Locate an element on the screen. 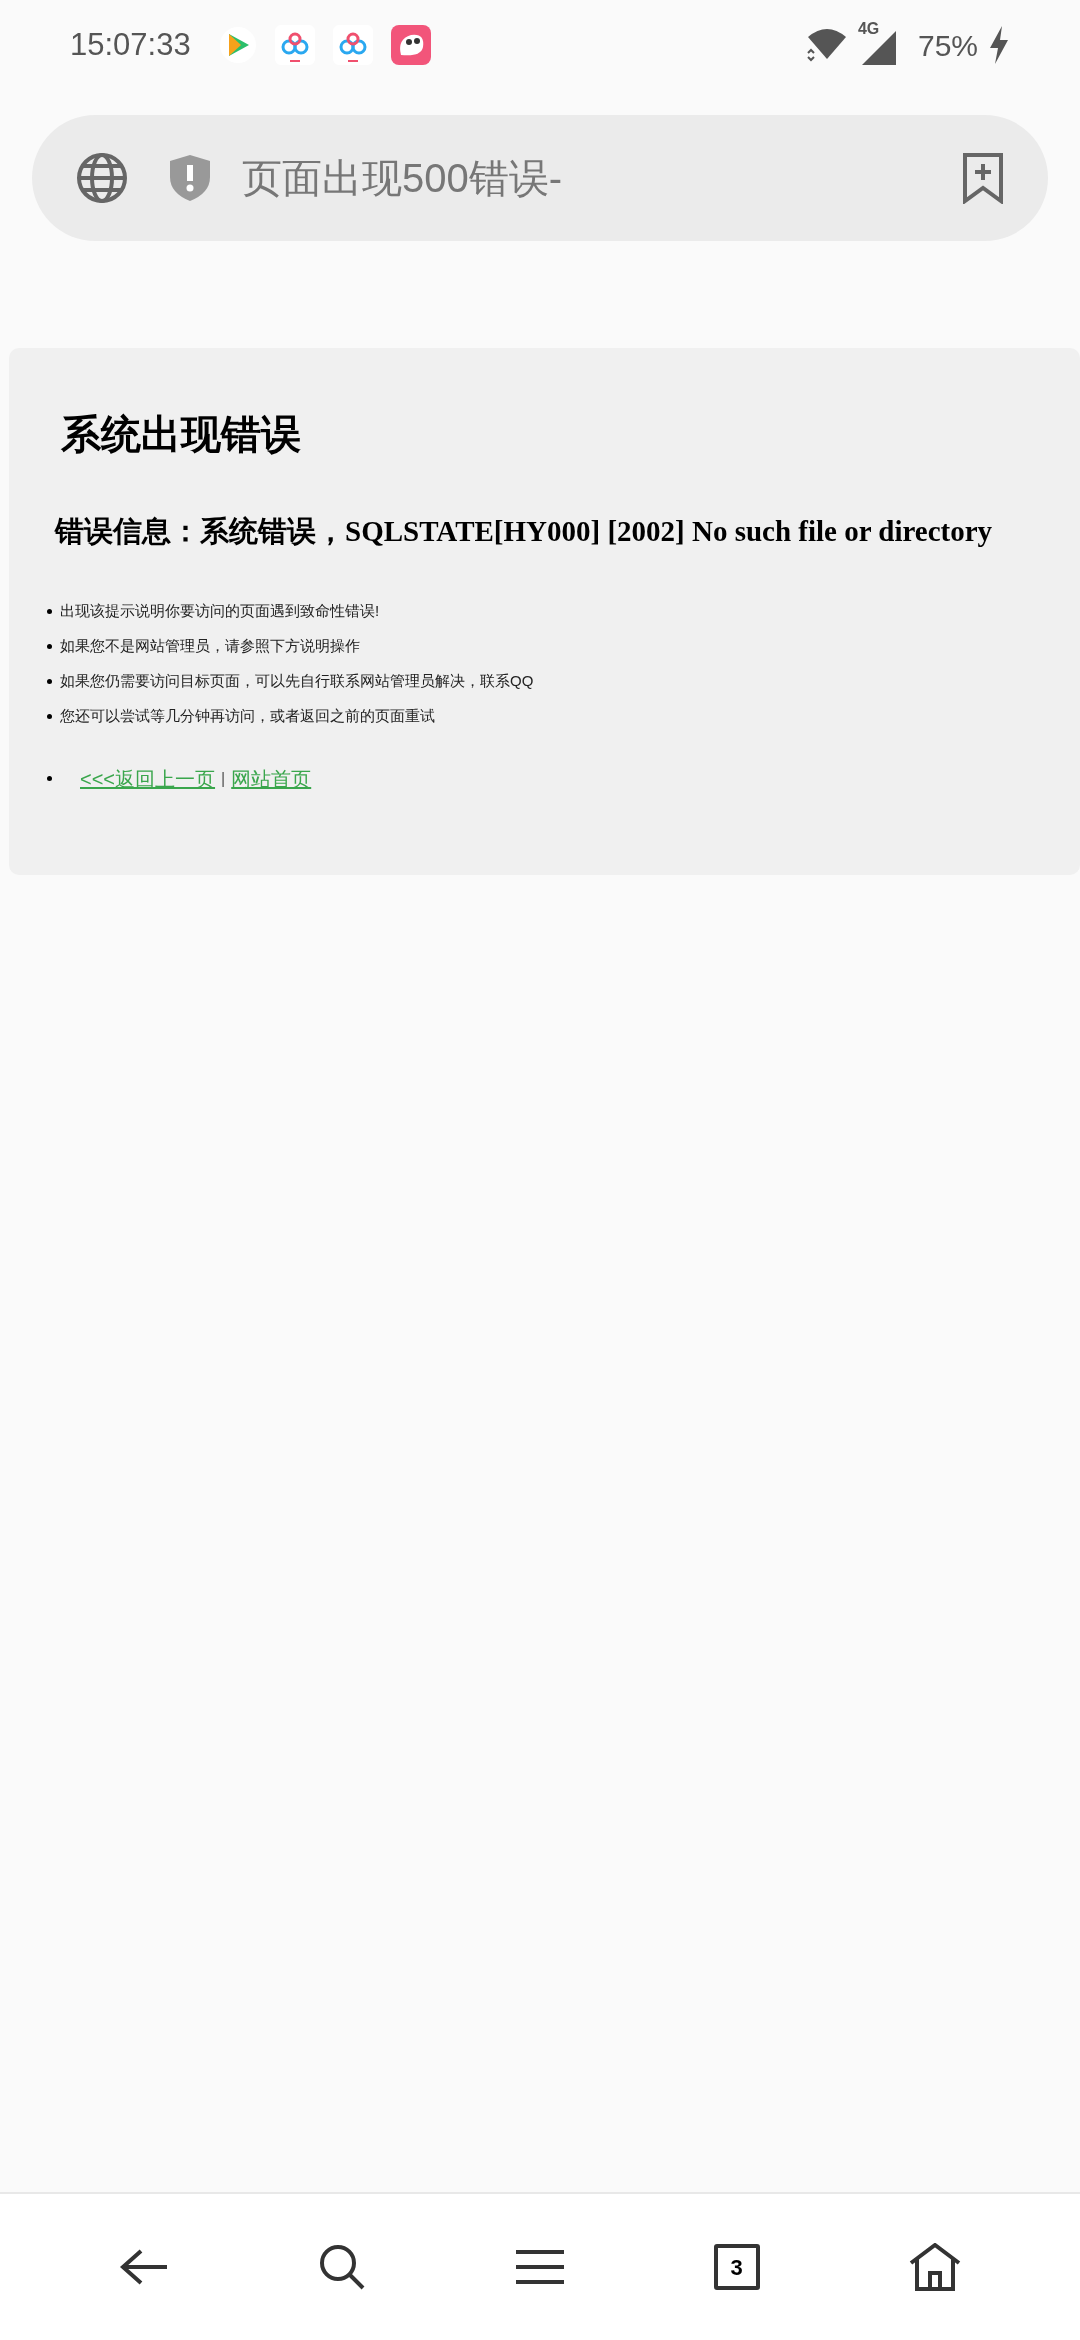 This screenshot has height=2340, width=1080. cartoon-app-icon is located at coordinates (410, 45).